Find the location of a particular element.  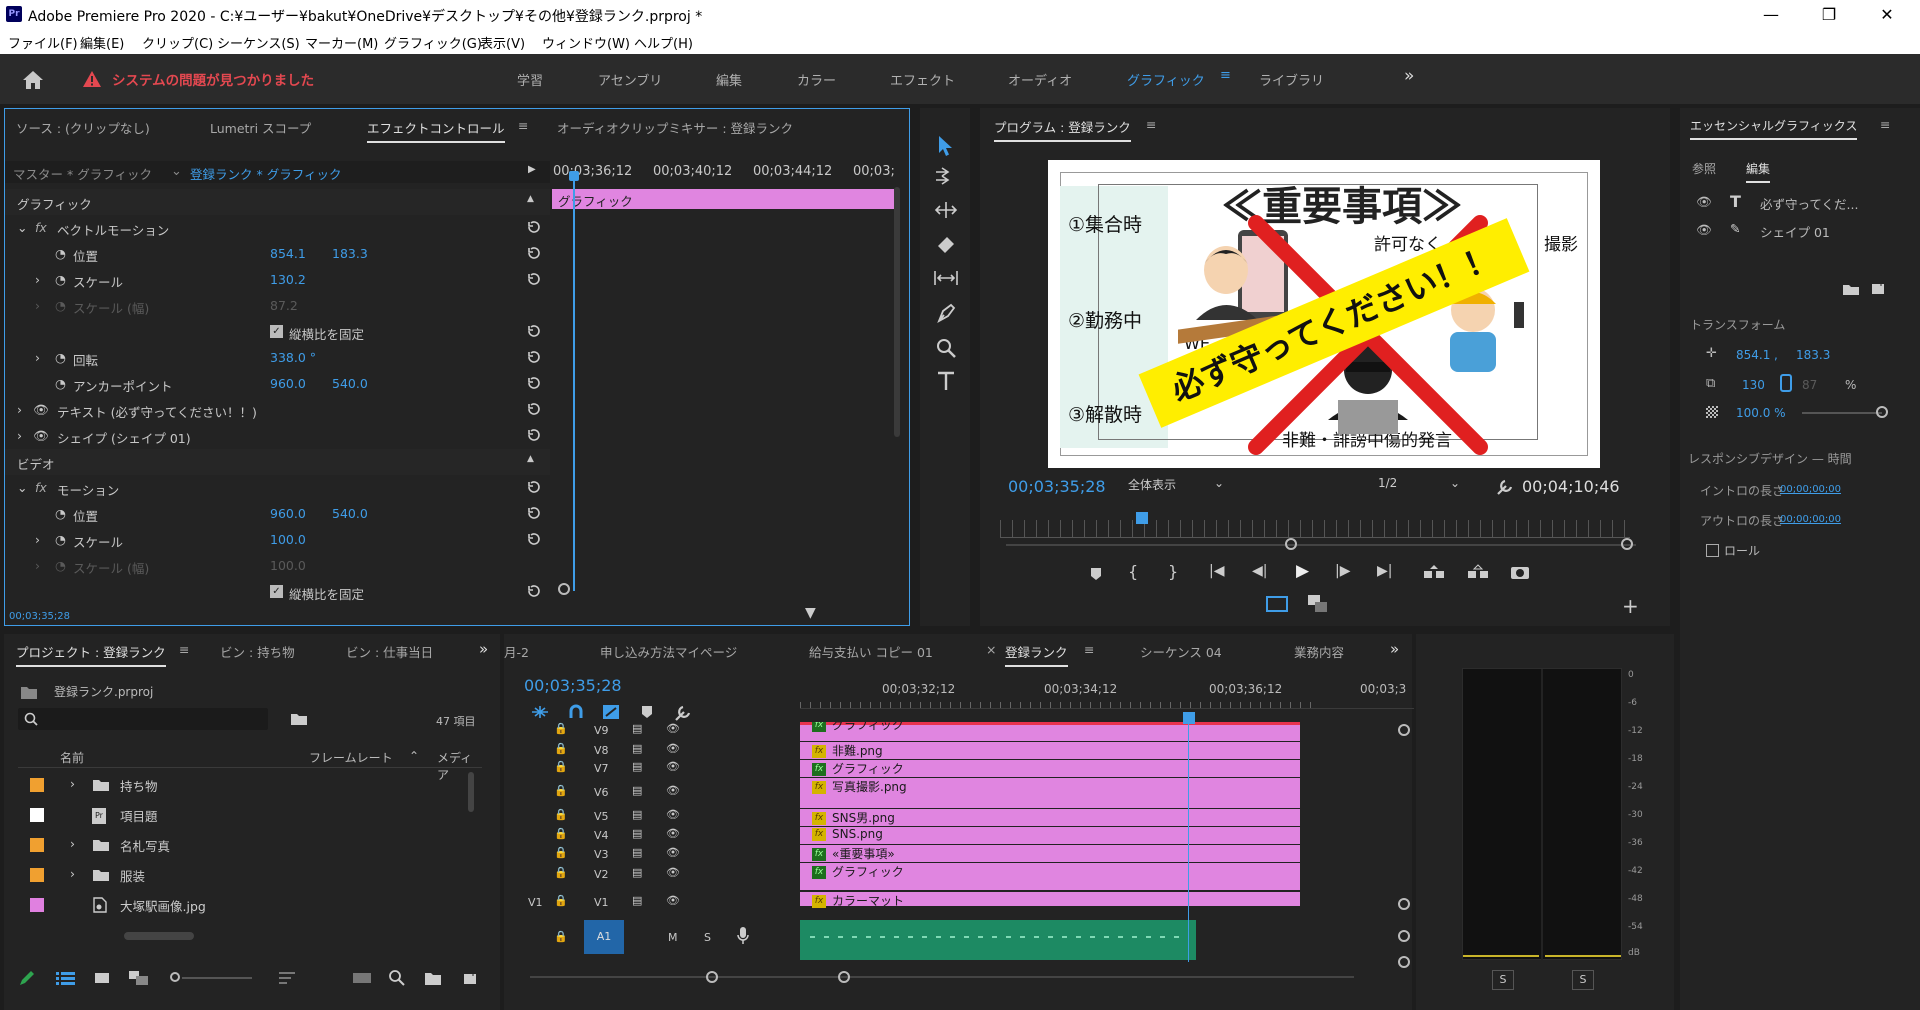

tab-bin-workday: ビン : 仕事当日 is located at coordinates (389, 651).